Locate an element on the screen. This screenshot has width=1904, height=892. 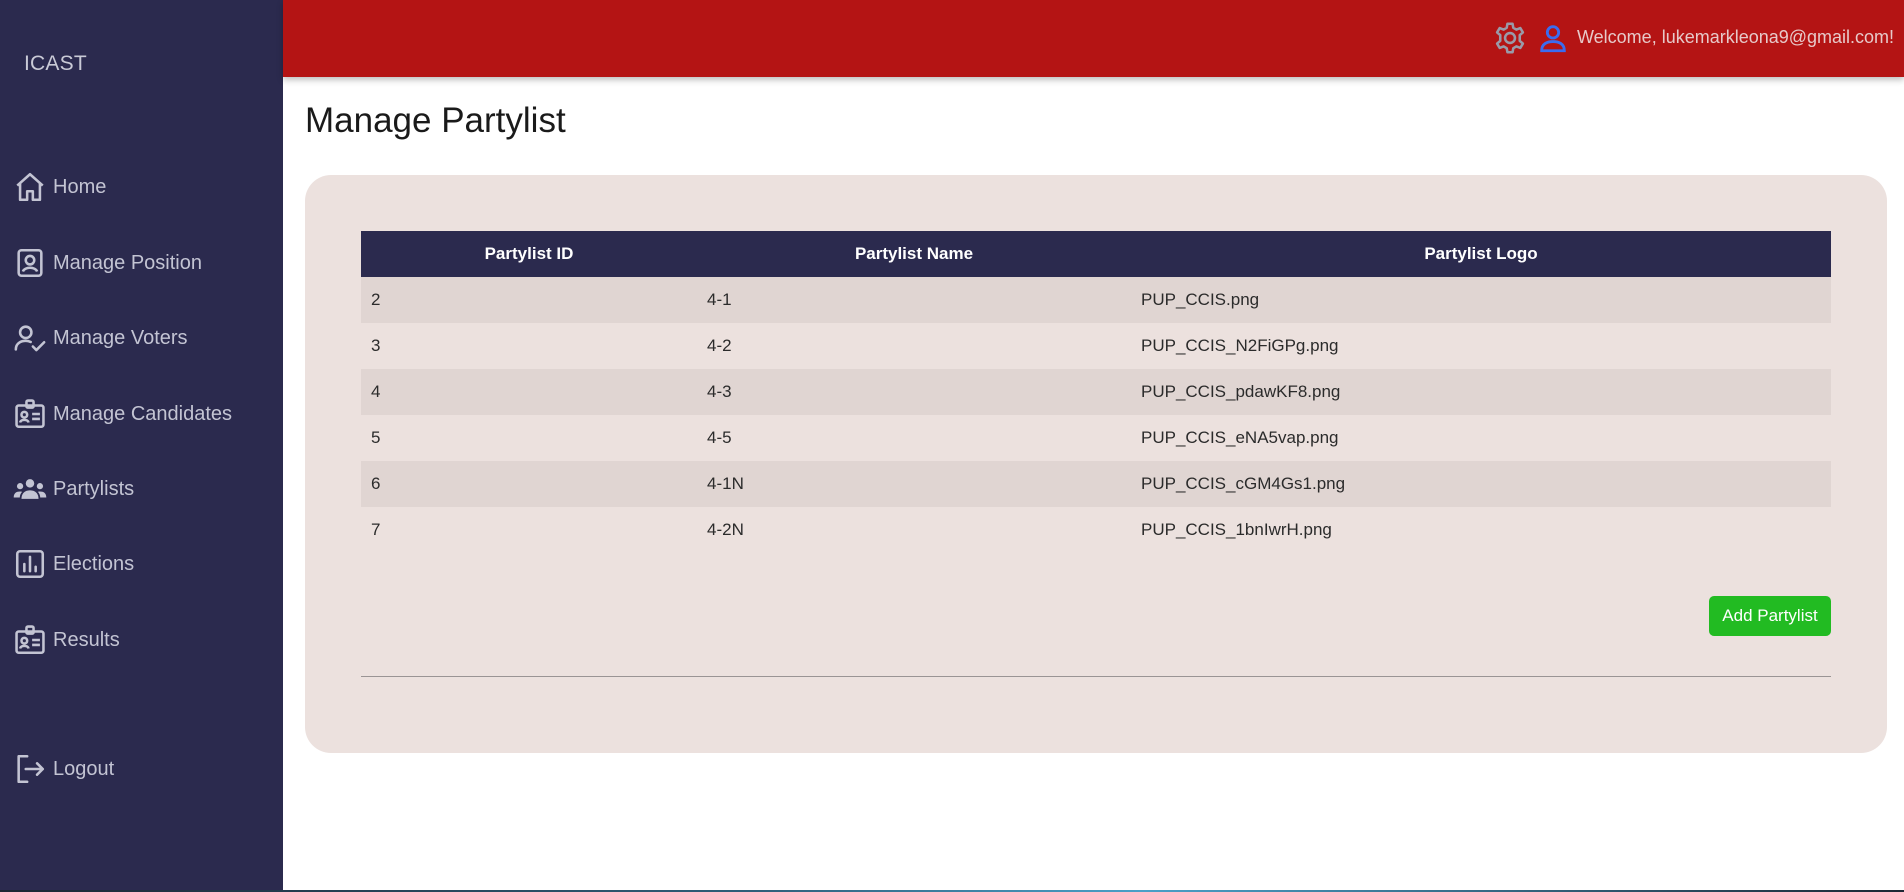
sidebar-item-manage-position: Manage Position is located at coordinates (107, 263).